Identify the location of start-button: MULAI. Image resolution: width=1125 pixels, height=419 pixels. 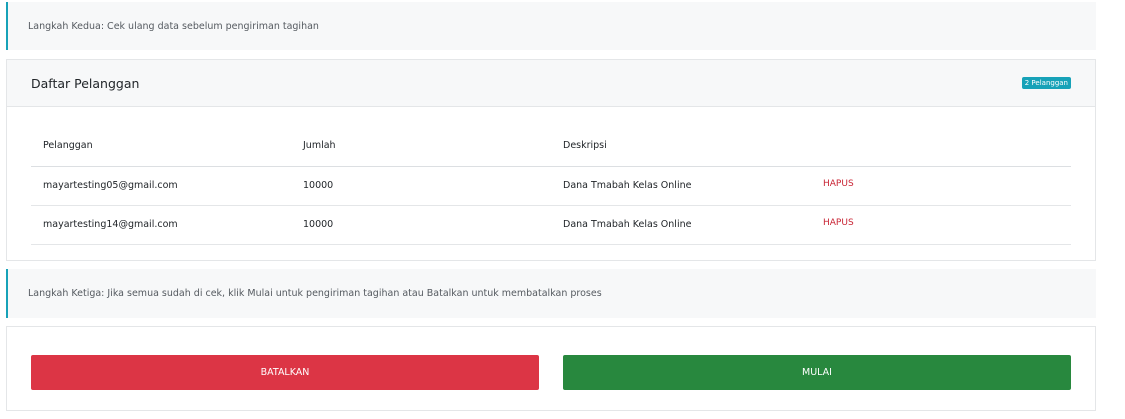
(817, 372).